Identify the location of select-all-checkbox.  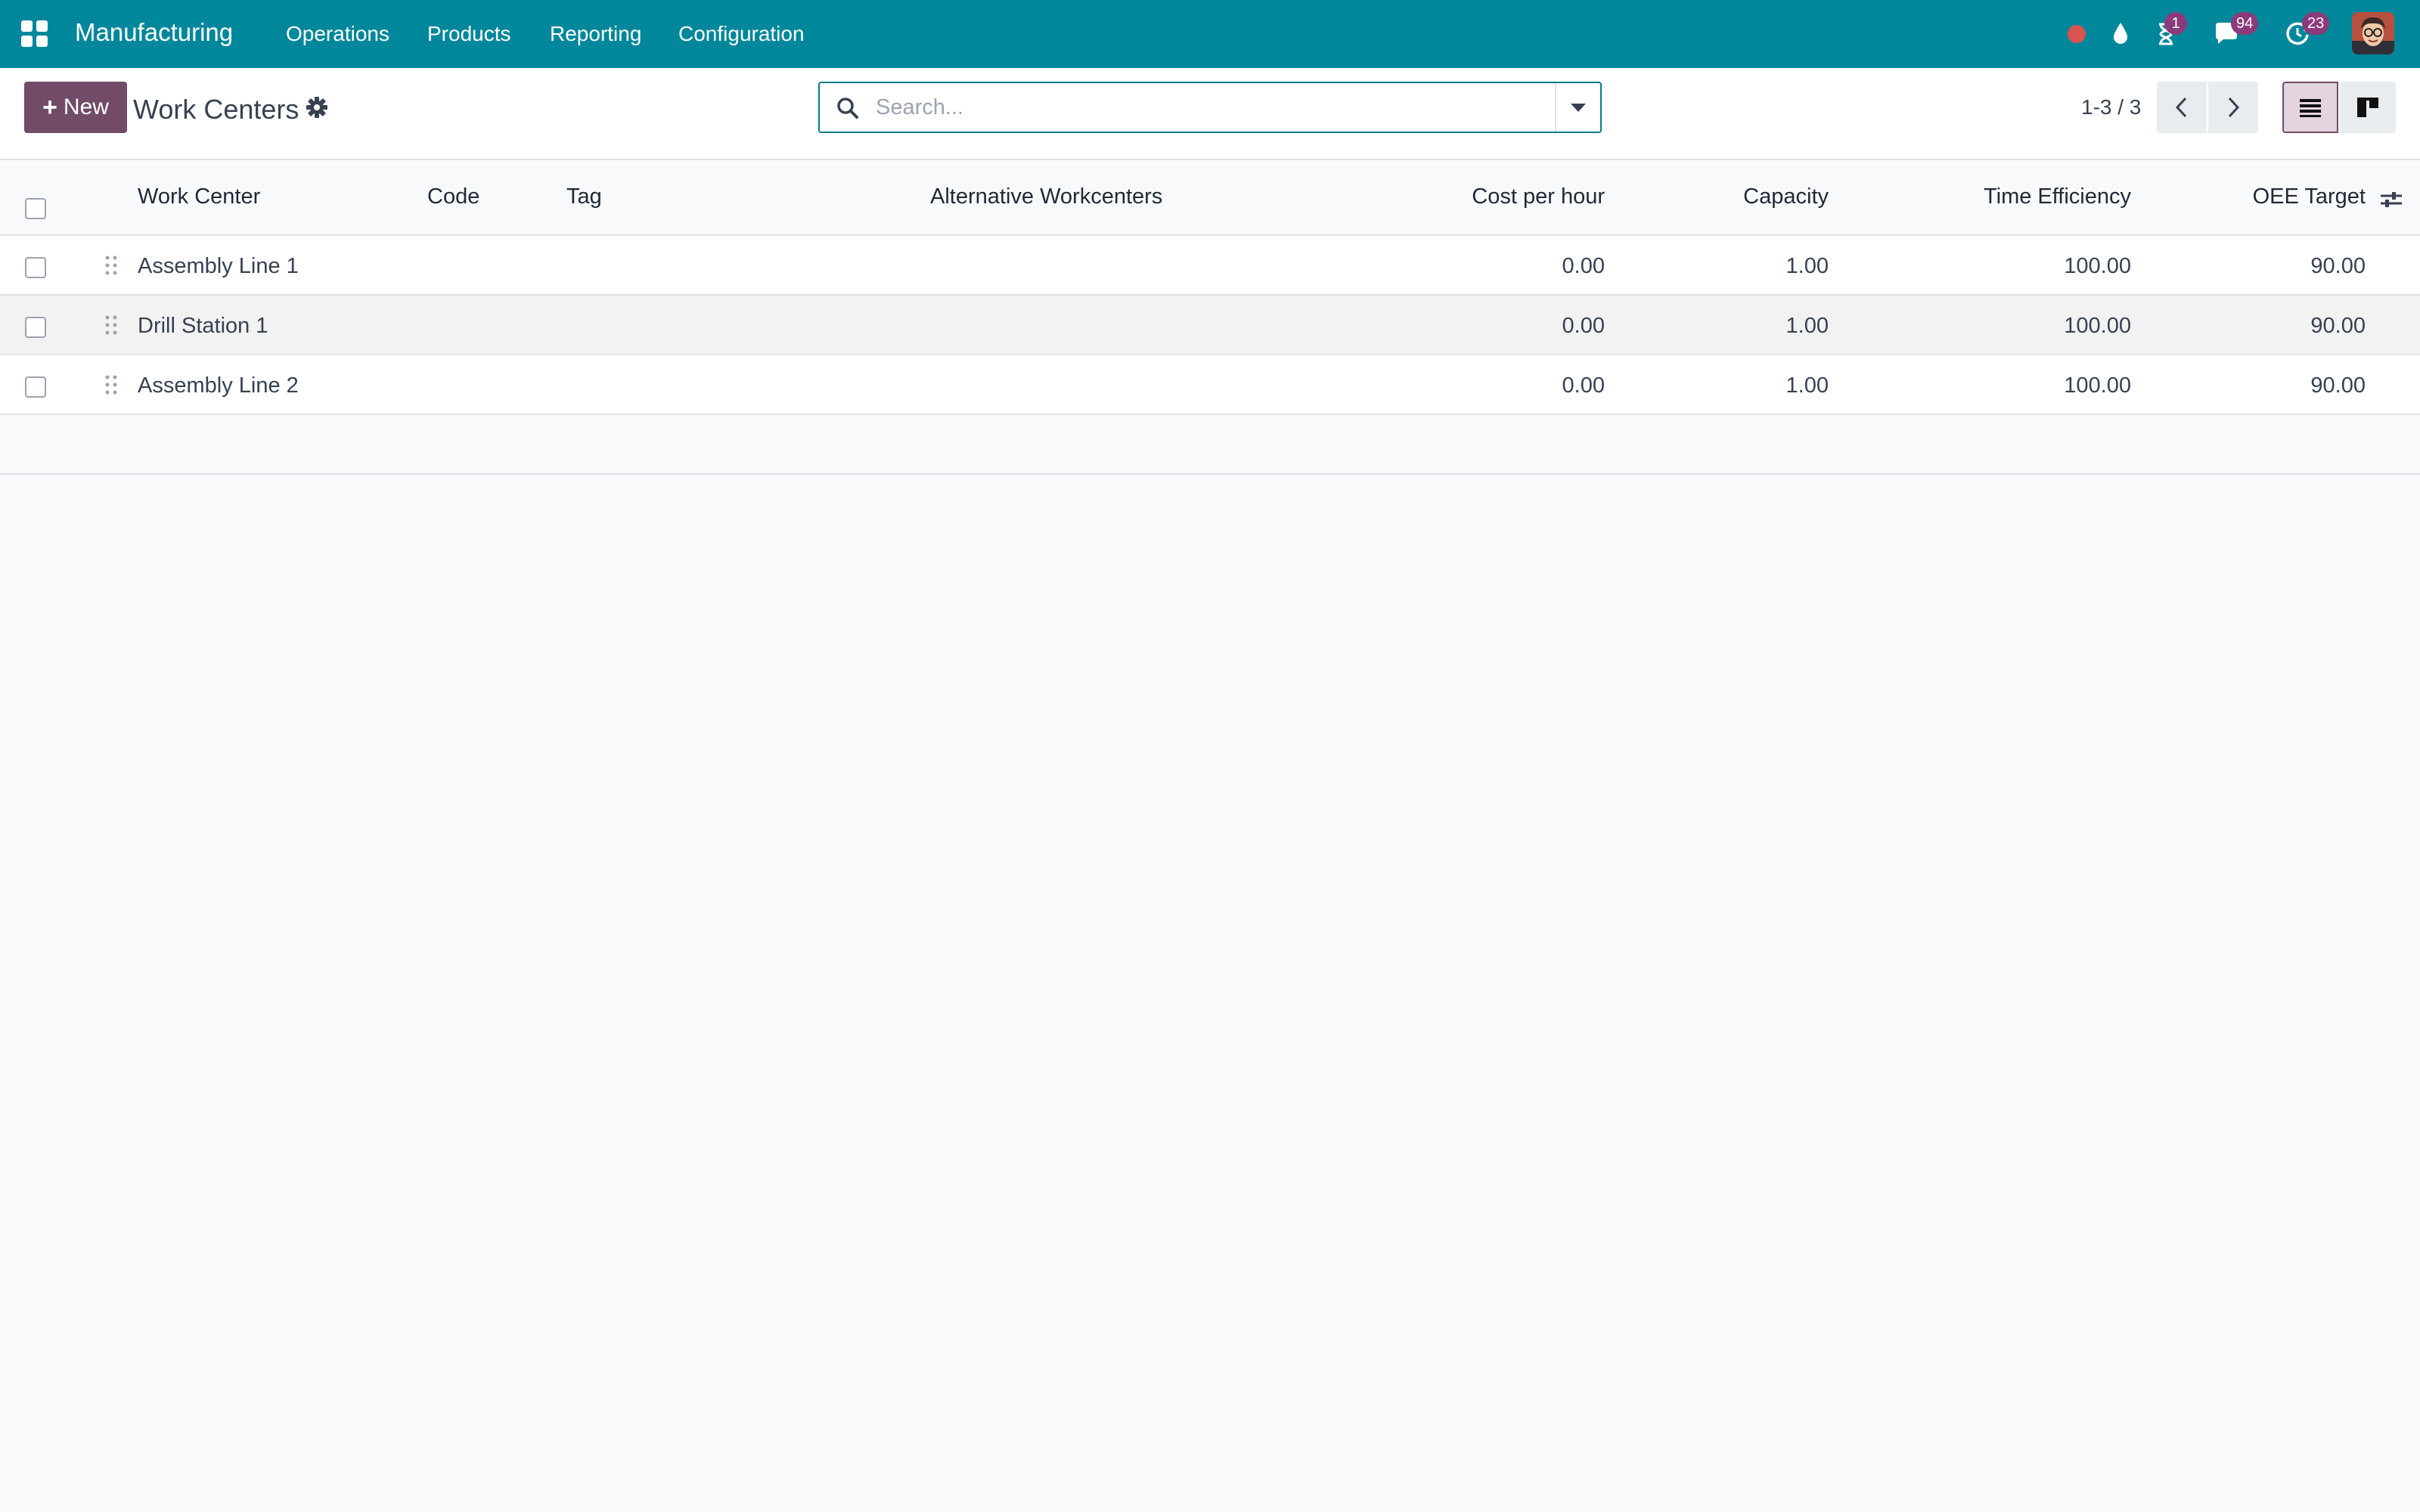
(35, 208).